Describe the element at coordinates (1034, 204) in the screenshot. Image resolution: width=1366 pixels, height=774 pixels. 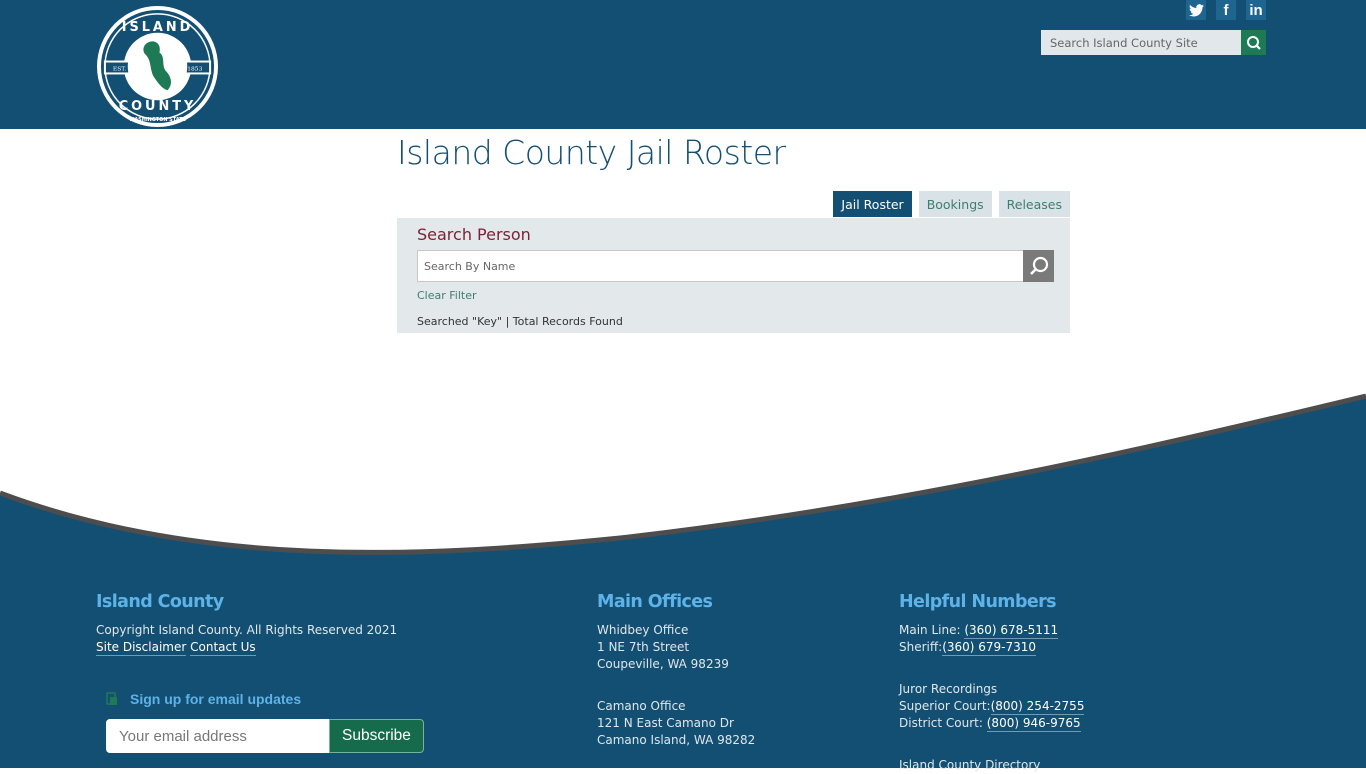
I see `tab-releases: Releases` at that location.